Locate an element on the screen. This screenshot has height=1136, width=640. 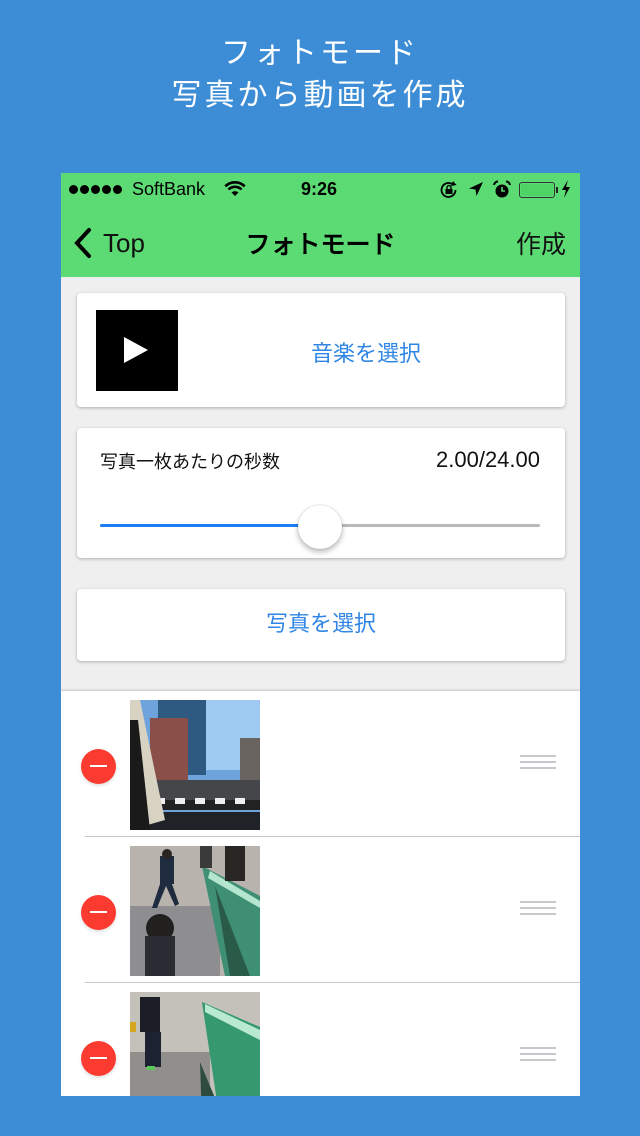
status-bar: SoftBank 9:26 is located at coordinates (320, 190).